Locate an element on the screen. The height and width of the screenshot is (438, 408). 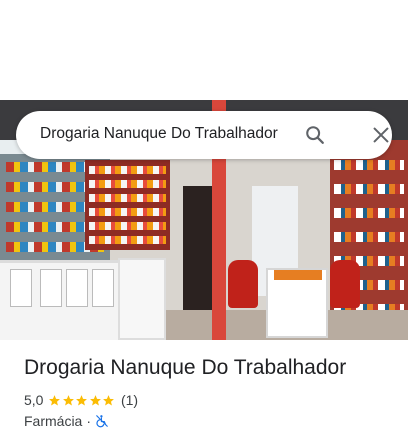
search-bar: Drogaria Nanuque Do Trabalhador is located at coordinates (204, 135).